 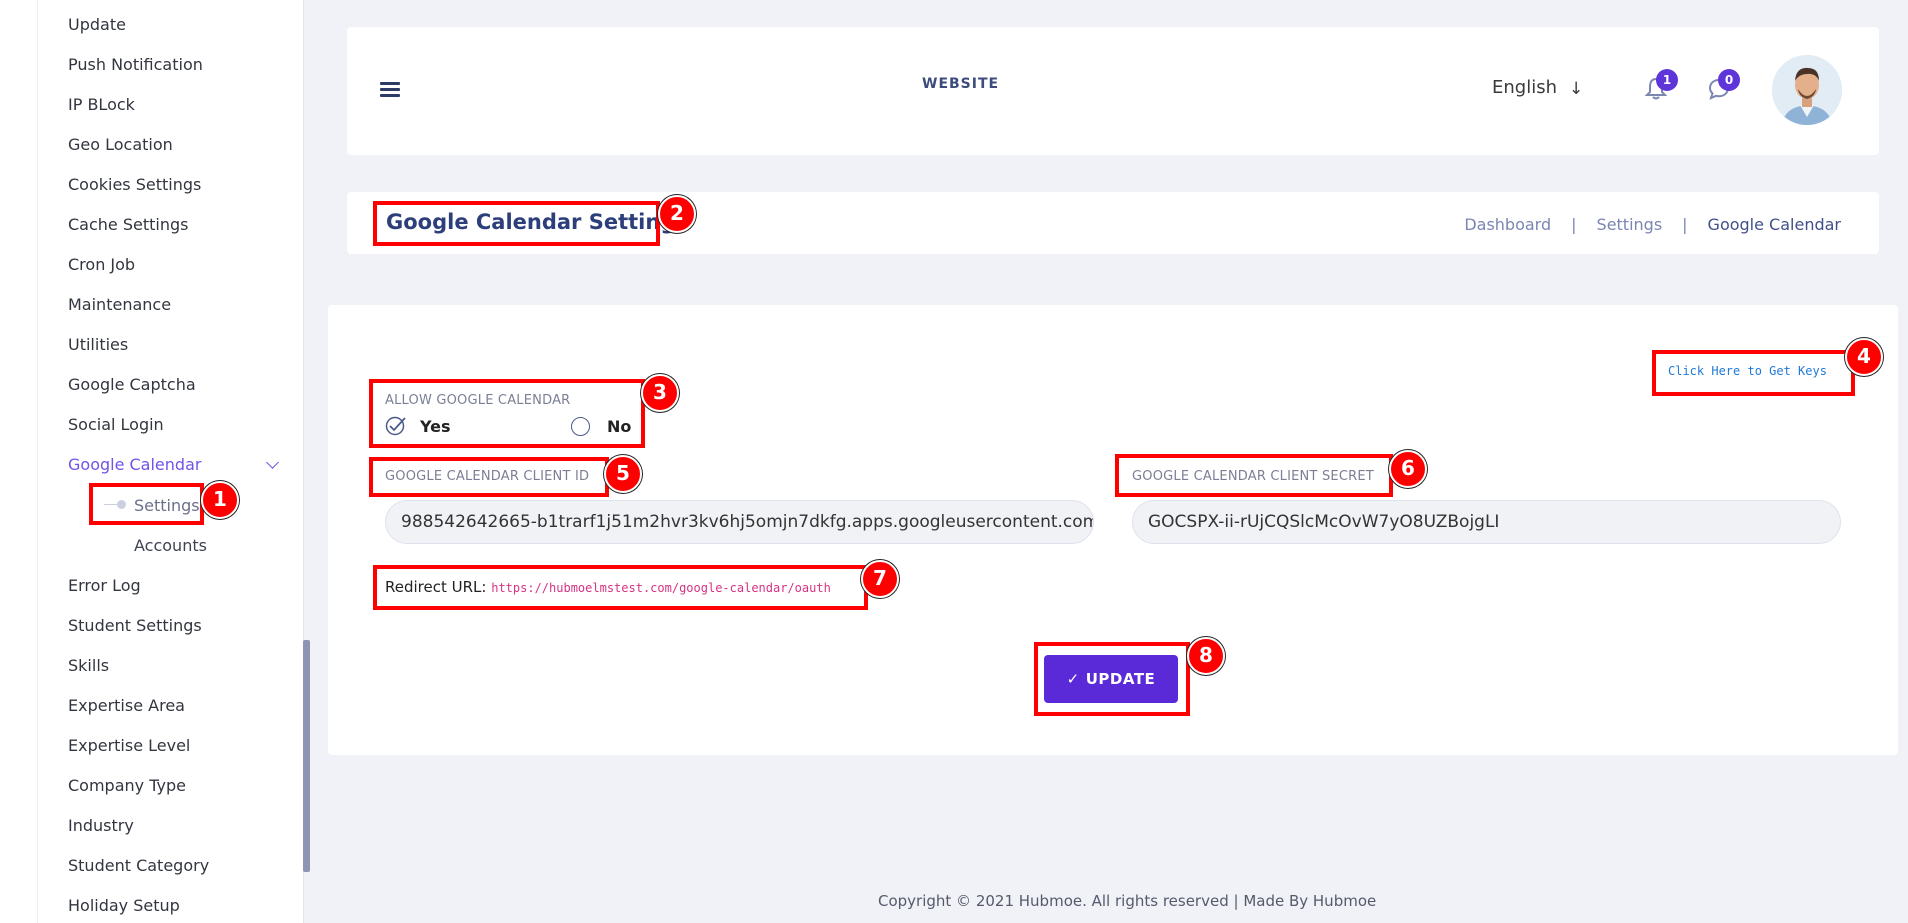 I want to click on sidebar-item-company-type: Company Type, so click(x=127, y=785).